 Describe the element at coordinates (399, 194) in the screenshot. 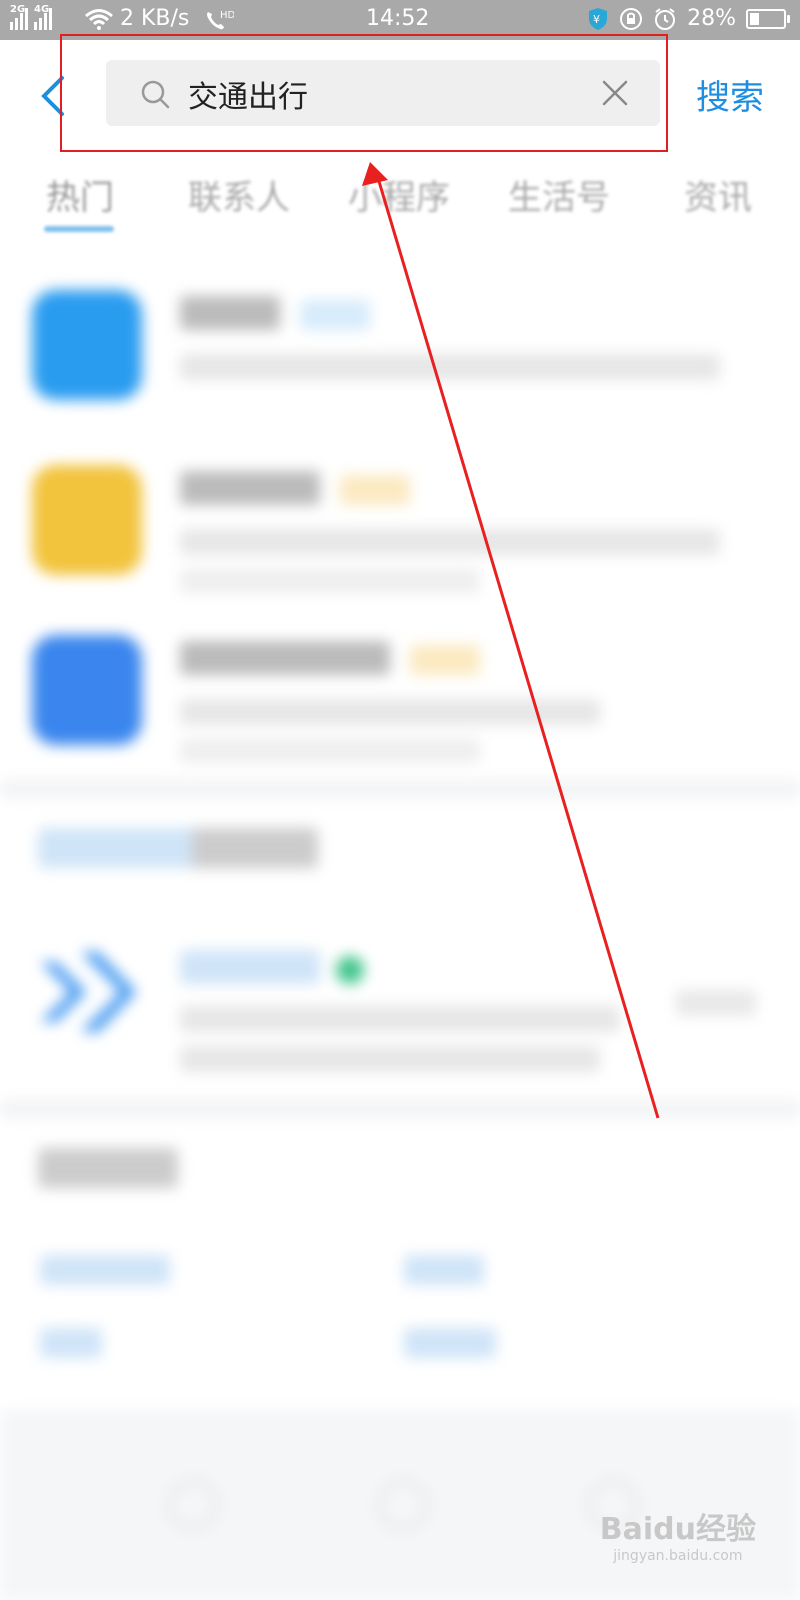

I see `tab-mini-programs: 小程序` at that location.